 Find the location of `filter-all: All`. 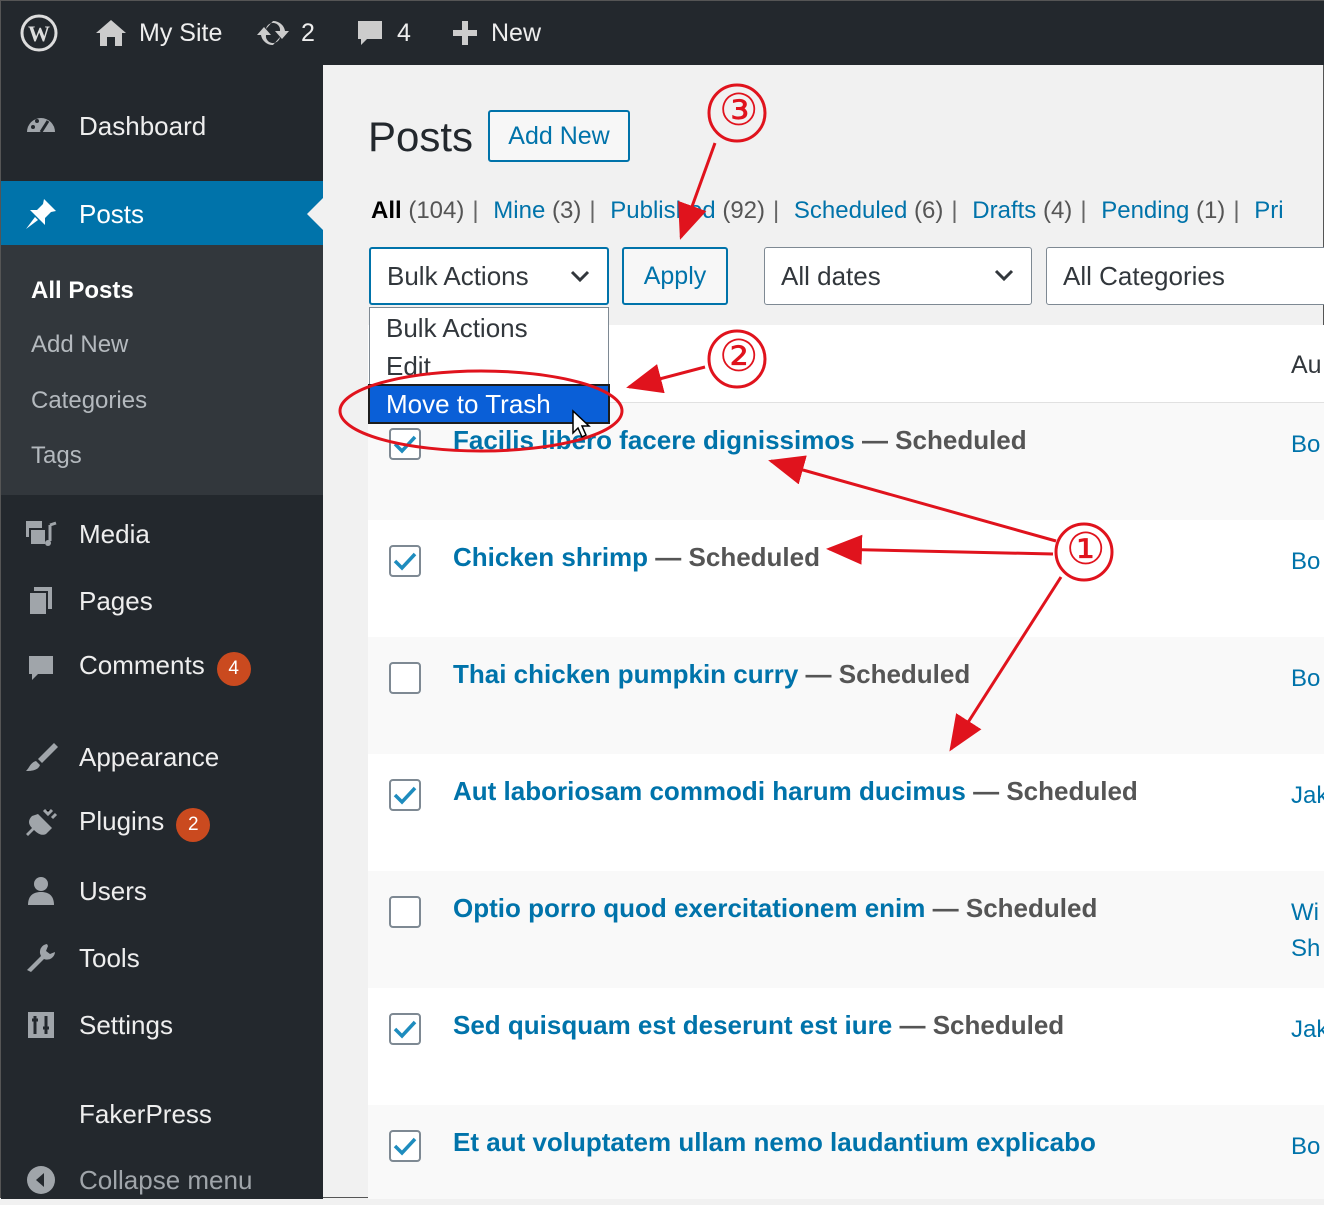

filter-all: All is located at coordinates (386, 210).